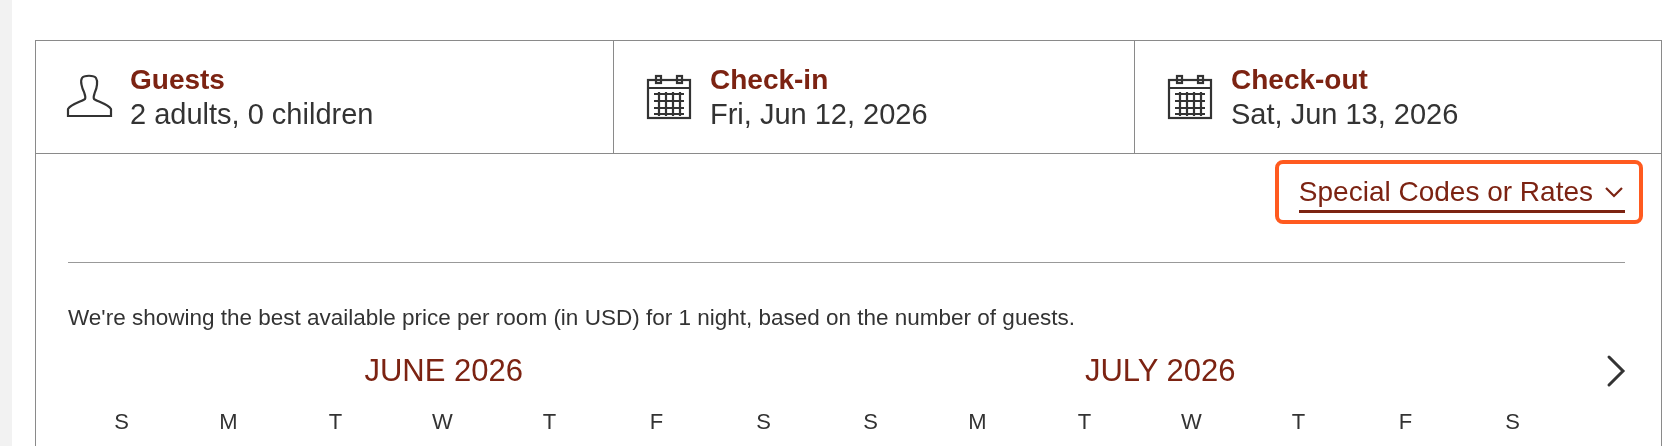 The height and width of the screenshot is (446, 1678). Describe the element at coordinates (443, 371) in the screenshot. I see `month-title: JUNE 2026` at that location.